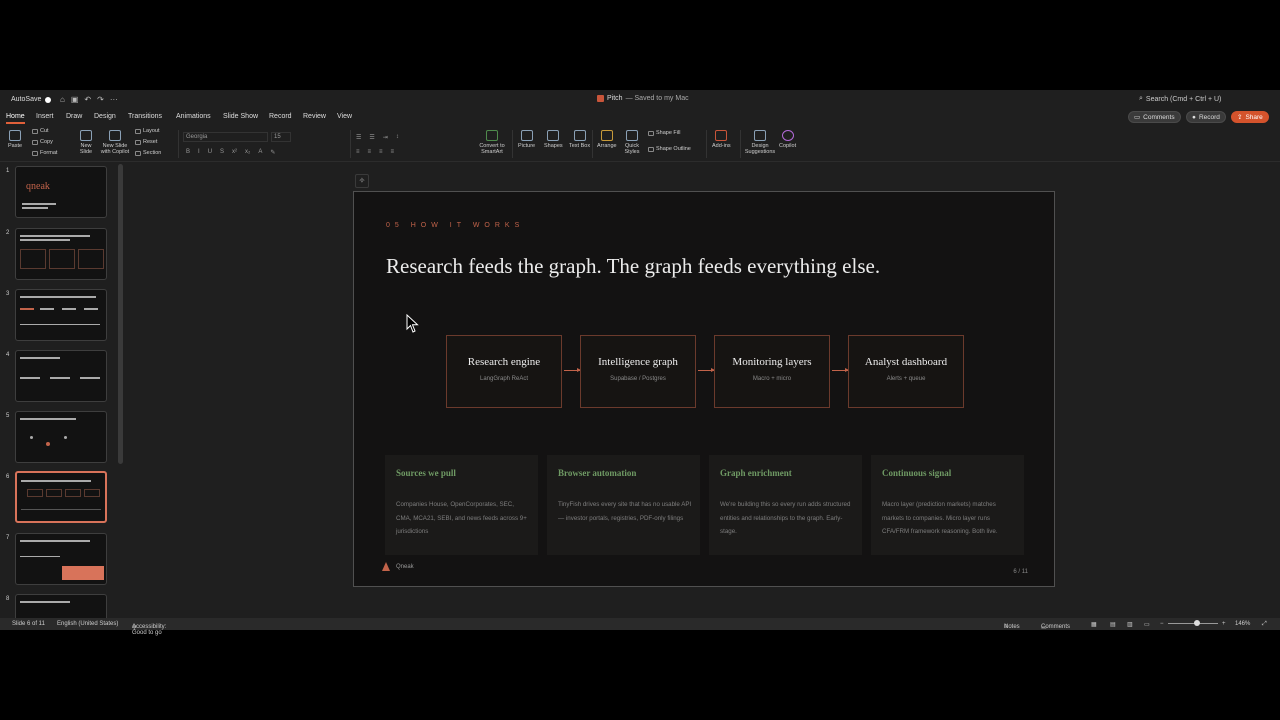  What do you see at coordinates (344, 116) in the screenshot?
I see `tab-view: View` at bounding box center [344, 116].